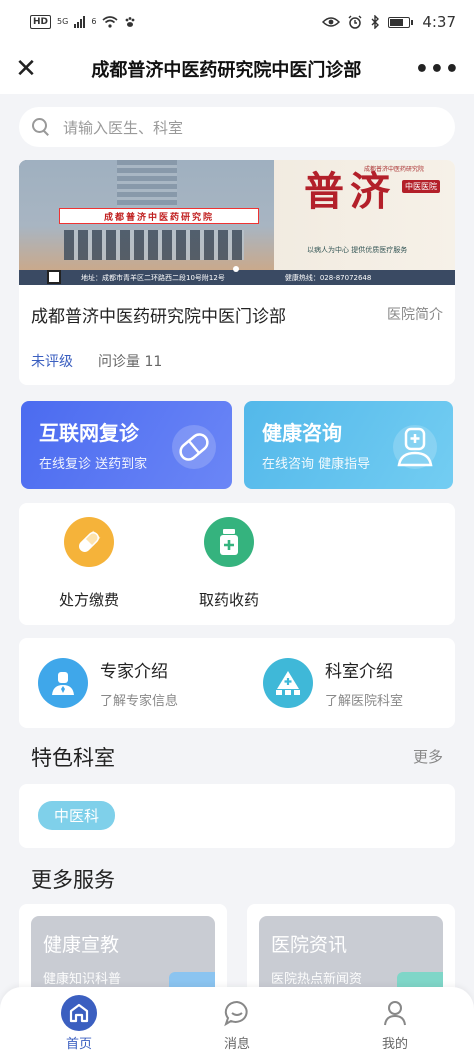  What do you see at coordinates (41, 127) in the screenshot?
I see `search-icon` at bounding box center [41, 127].